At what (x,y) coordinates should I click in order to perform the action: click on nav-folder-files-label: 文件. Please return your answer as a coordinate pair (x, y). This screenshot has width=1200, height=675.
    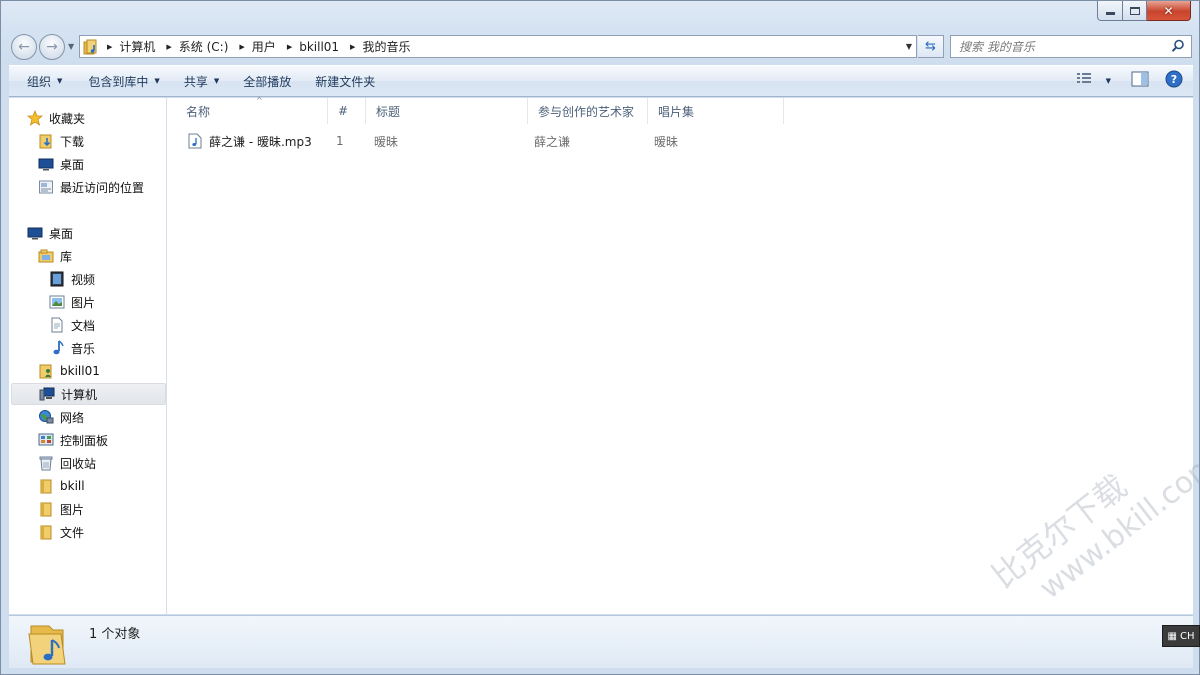
    Looking at the image, I should click on (72, 532).